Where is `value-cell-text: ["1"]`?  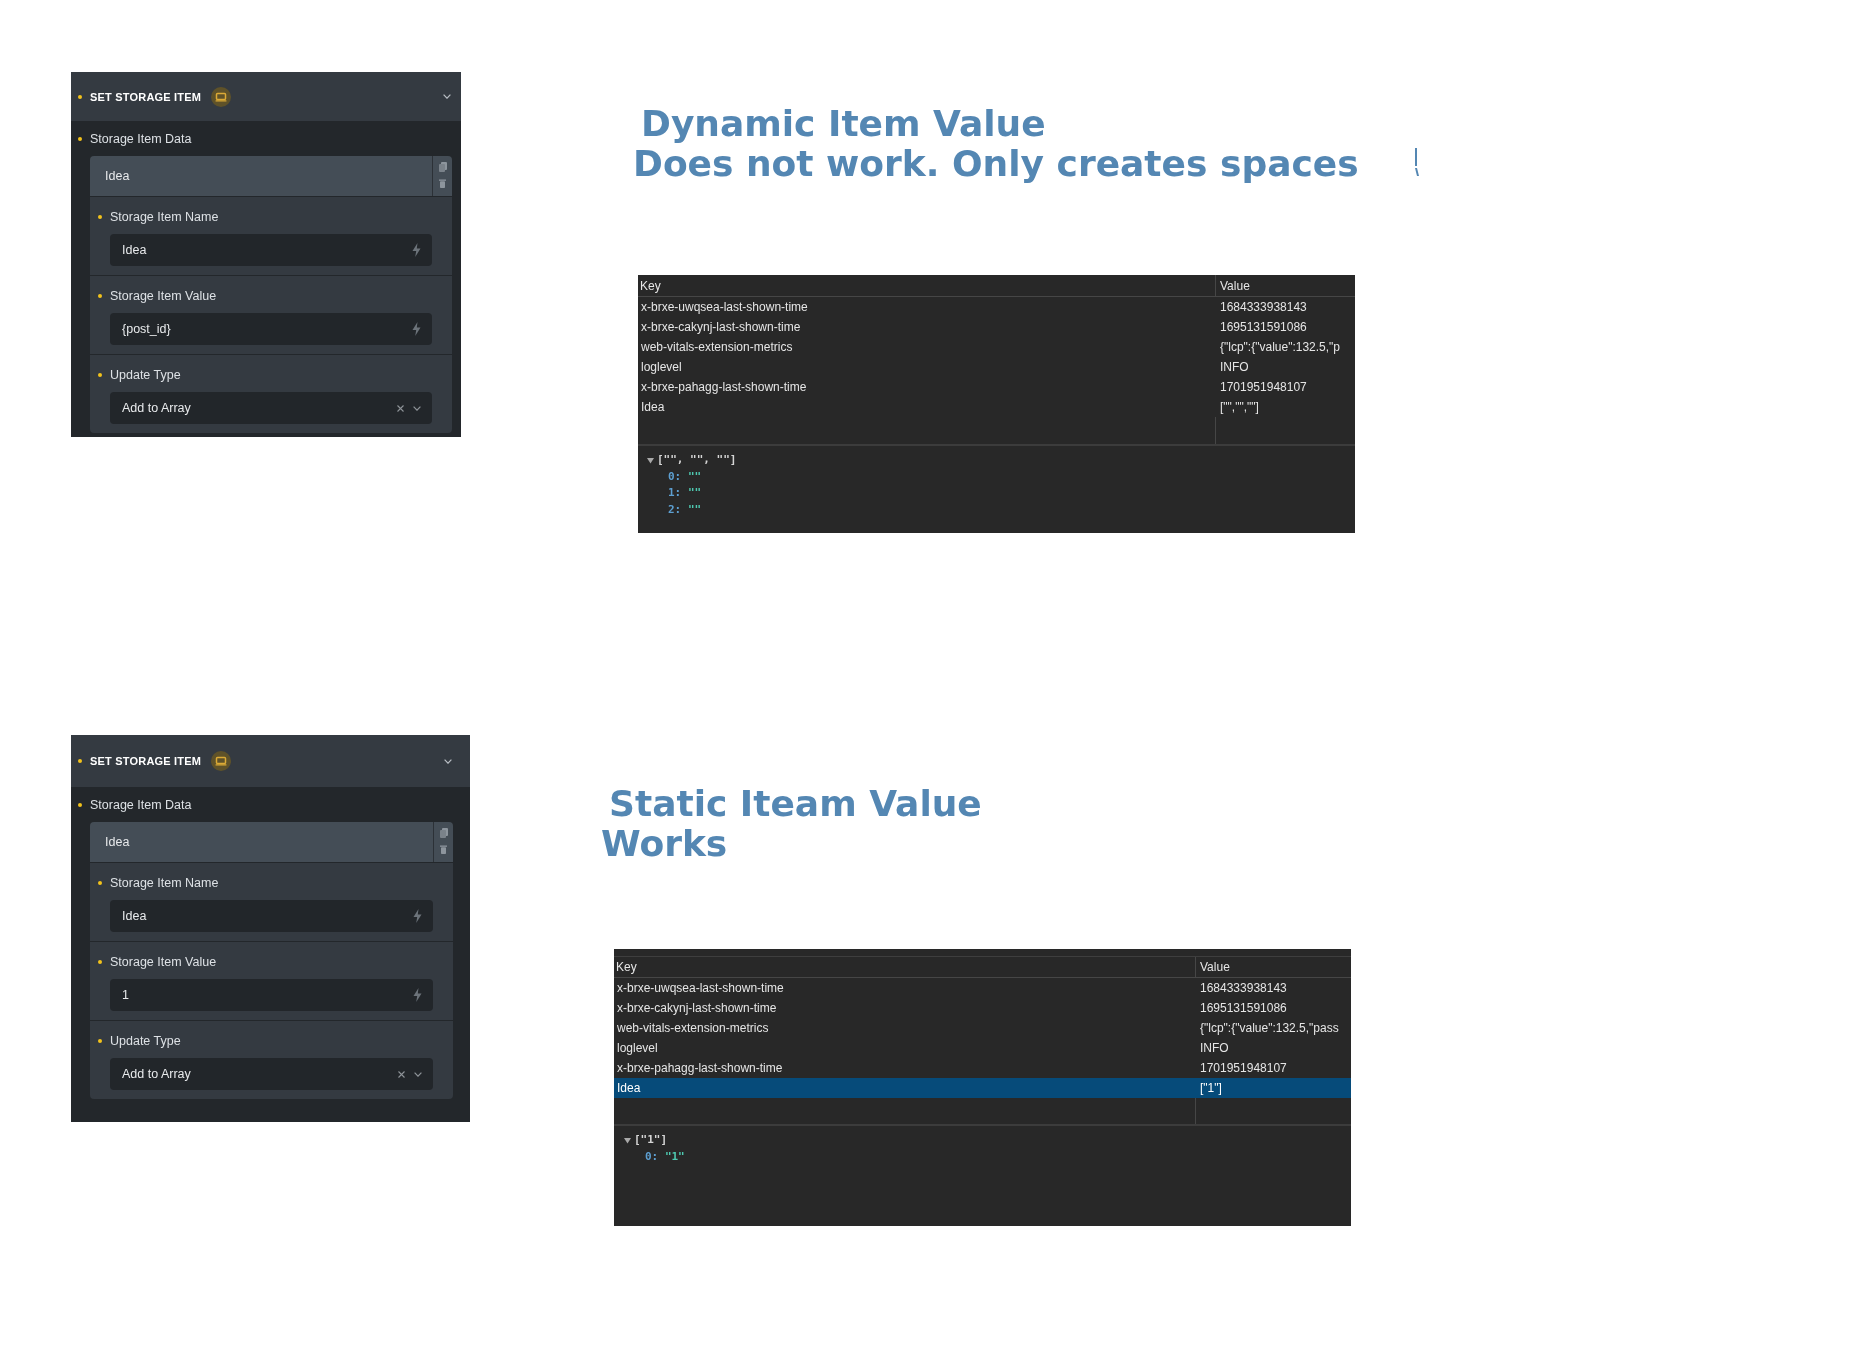 value-cell-text: ["1"] is located at coordinates (1211, 1088).